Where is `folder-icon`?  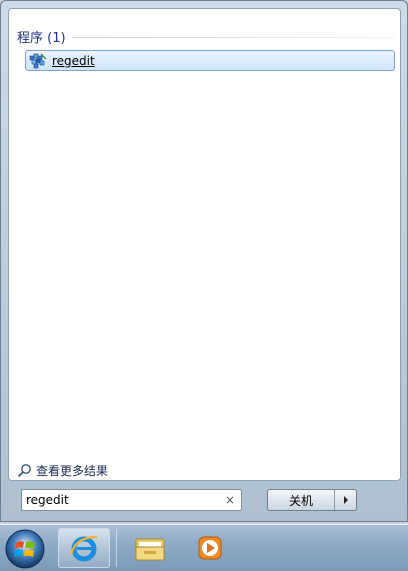
folder-icon is located at coordinates (150, 549).